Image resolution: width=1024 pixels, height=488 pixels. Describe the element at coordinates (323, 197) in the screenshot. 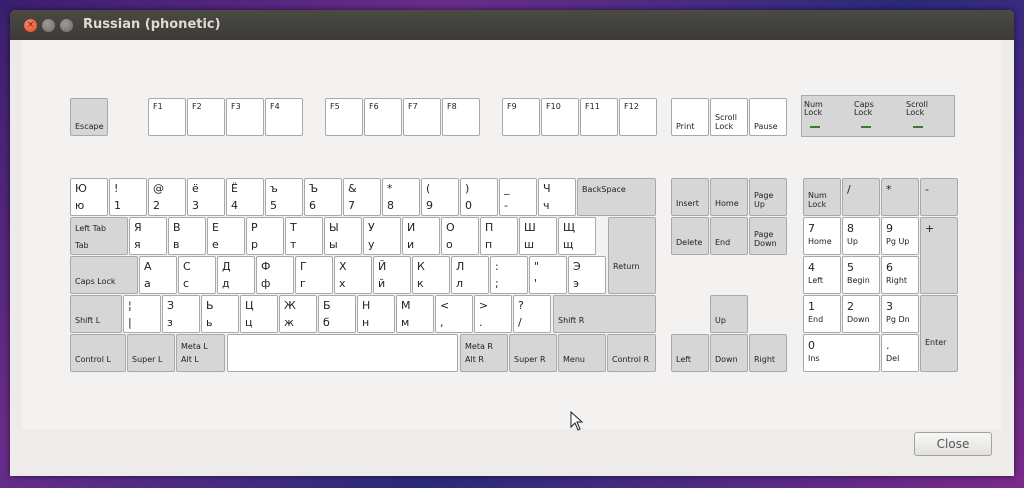

I see `row1-key: Ъ6` at that location.